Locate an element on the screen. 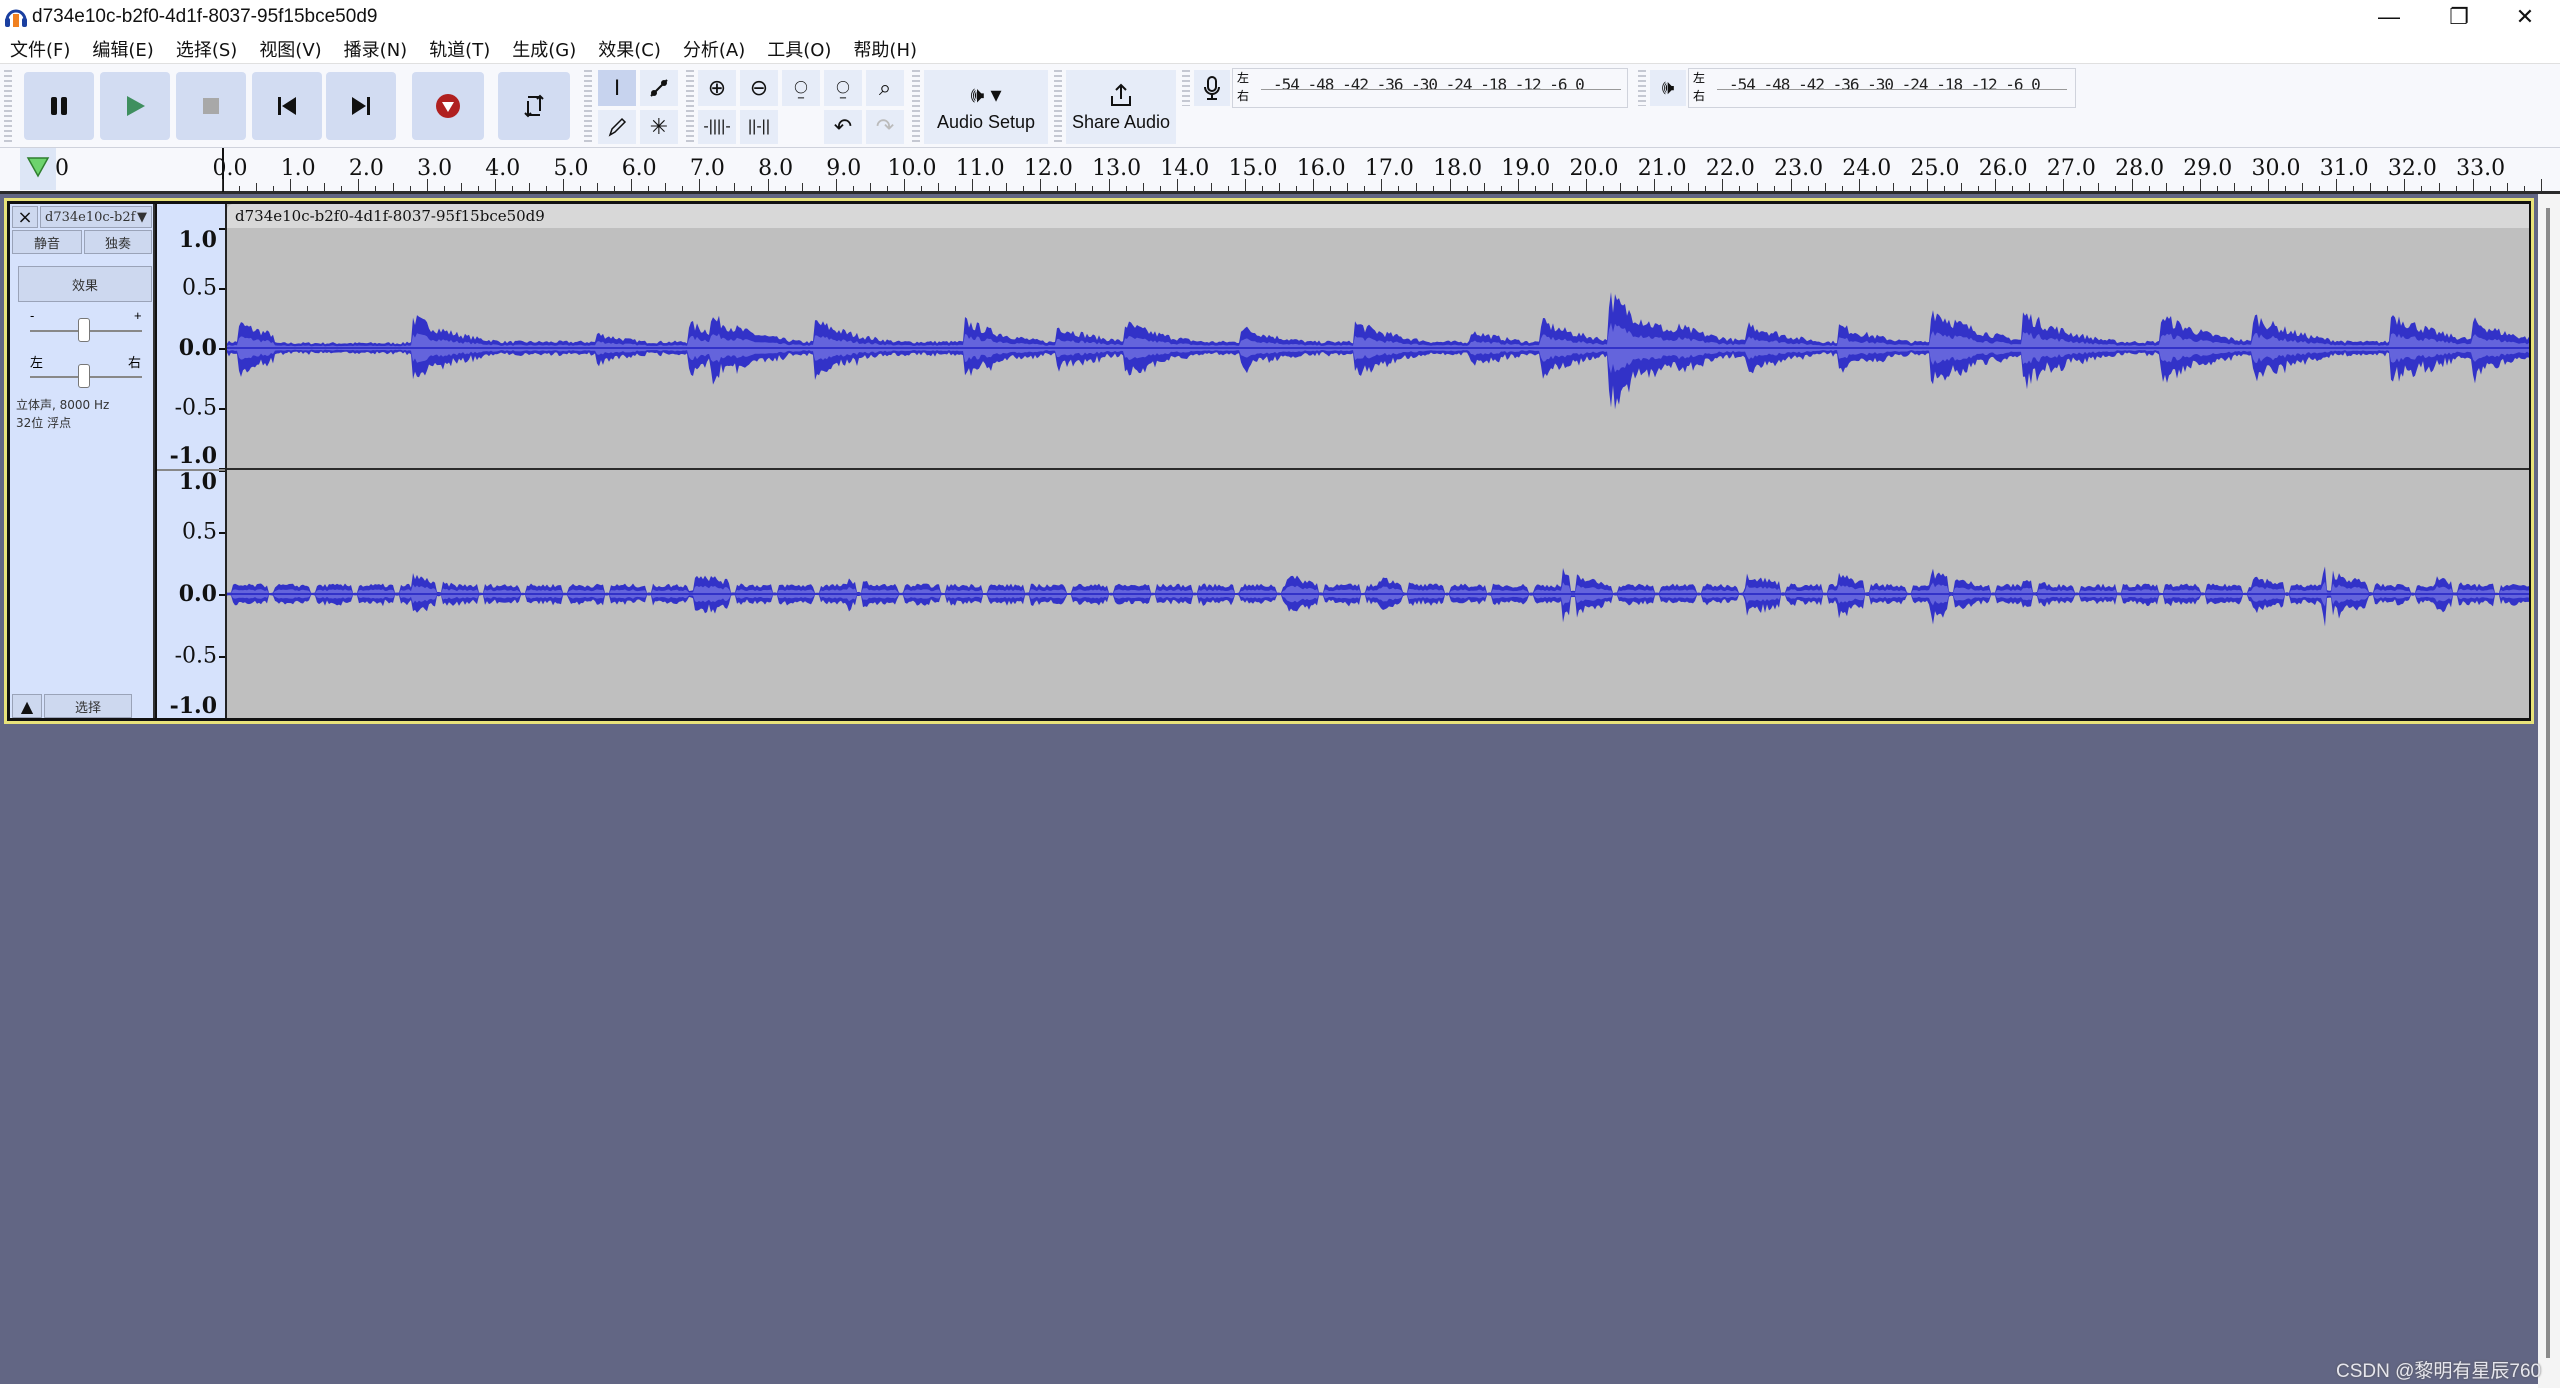 The height and width of the screenshot is (1388, 2560). record-meter-button is located at coordinates (1212, 88).